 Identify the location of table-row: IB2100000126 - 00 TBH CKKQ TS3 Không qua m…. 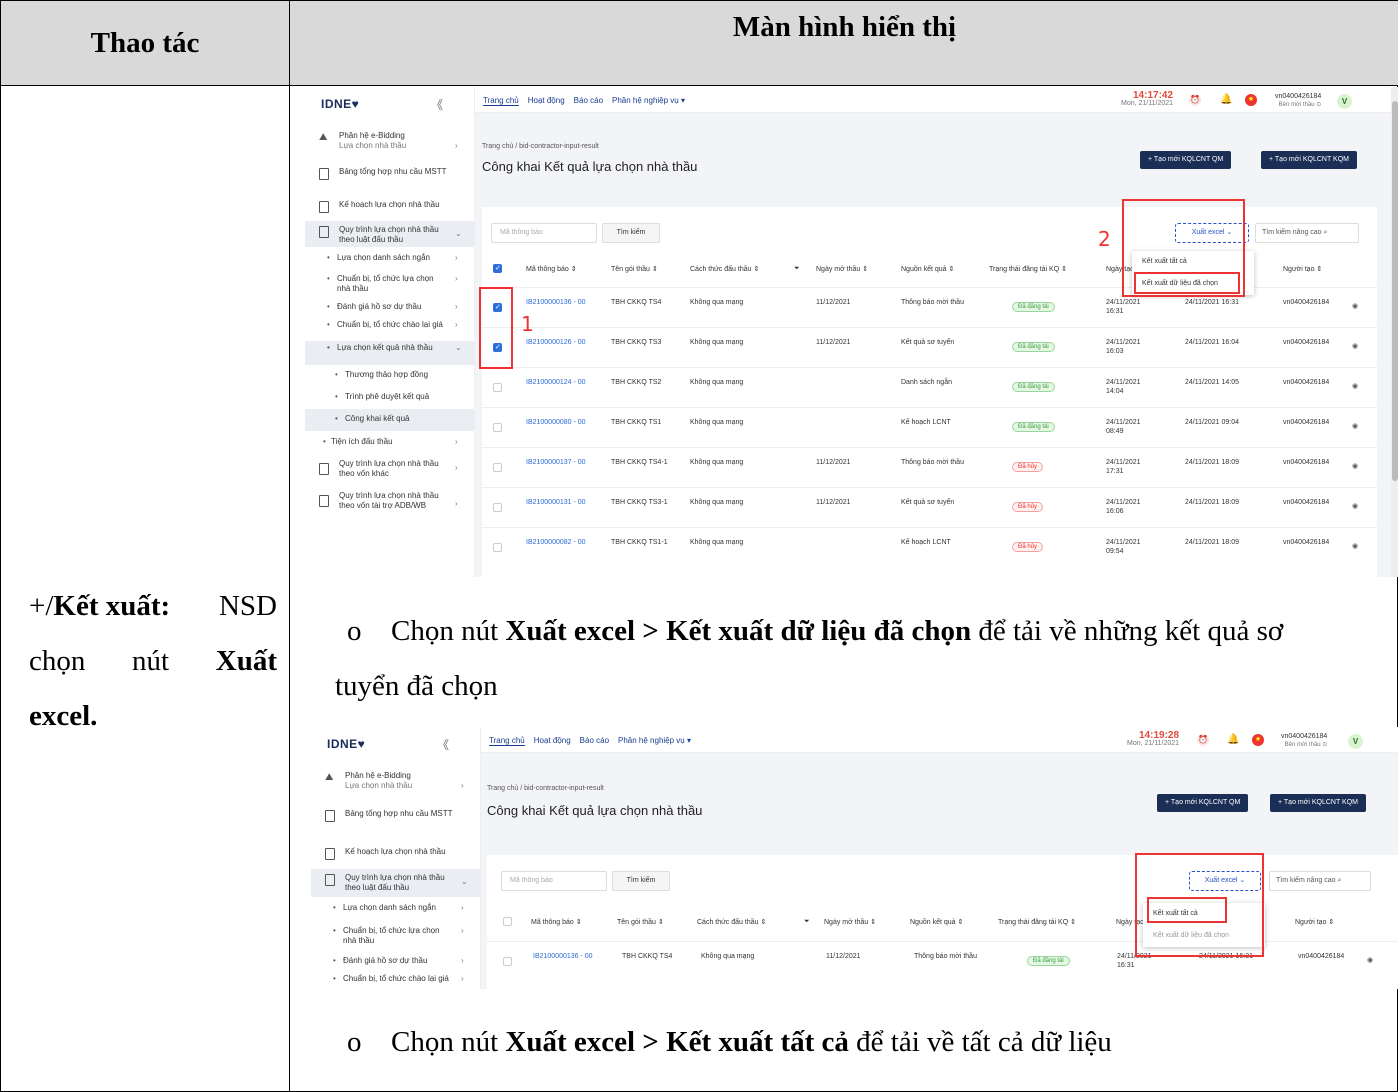
(929, 347).